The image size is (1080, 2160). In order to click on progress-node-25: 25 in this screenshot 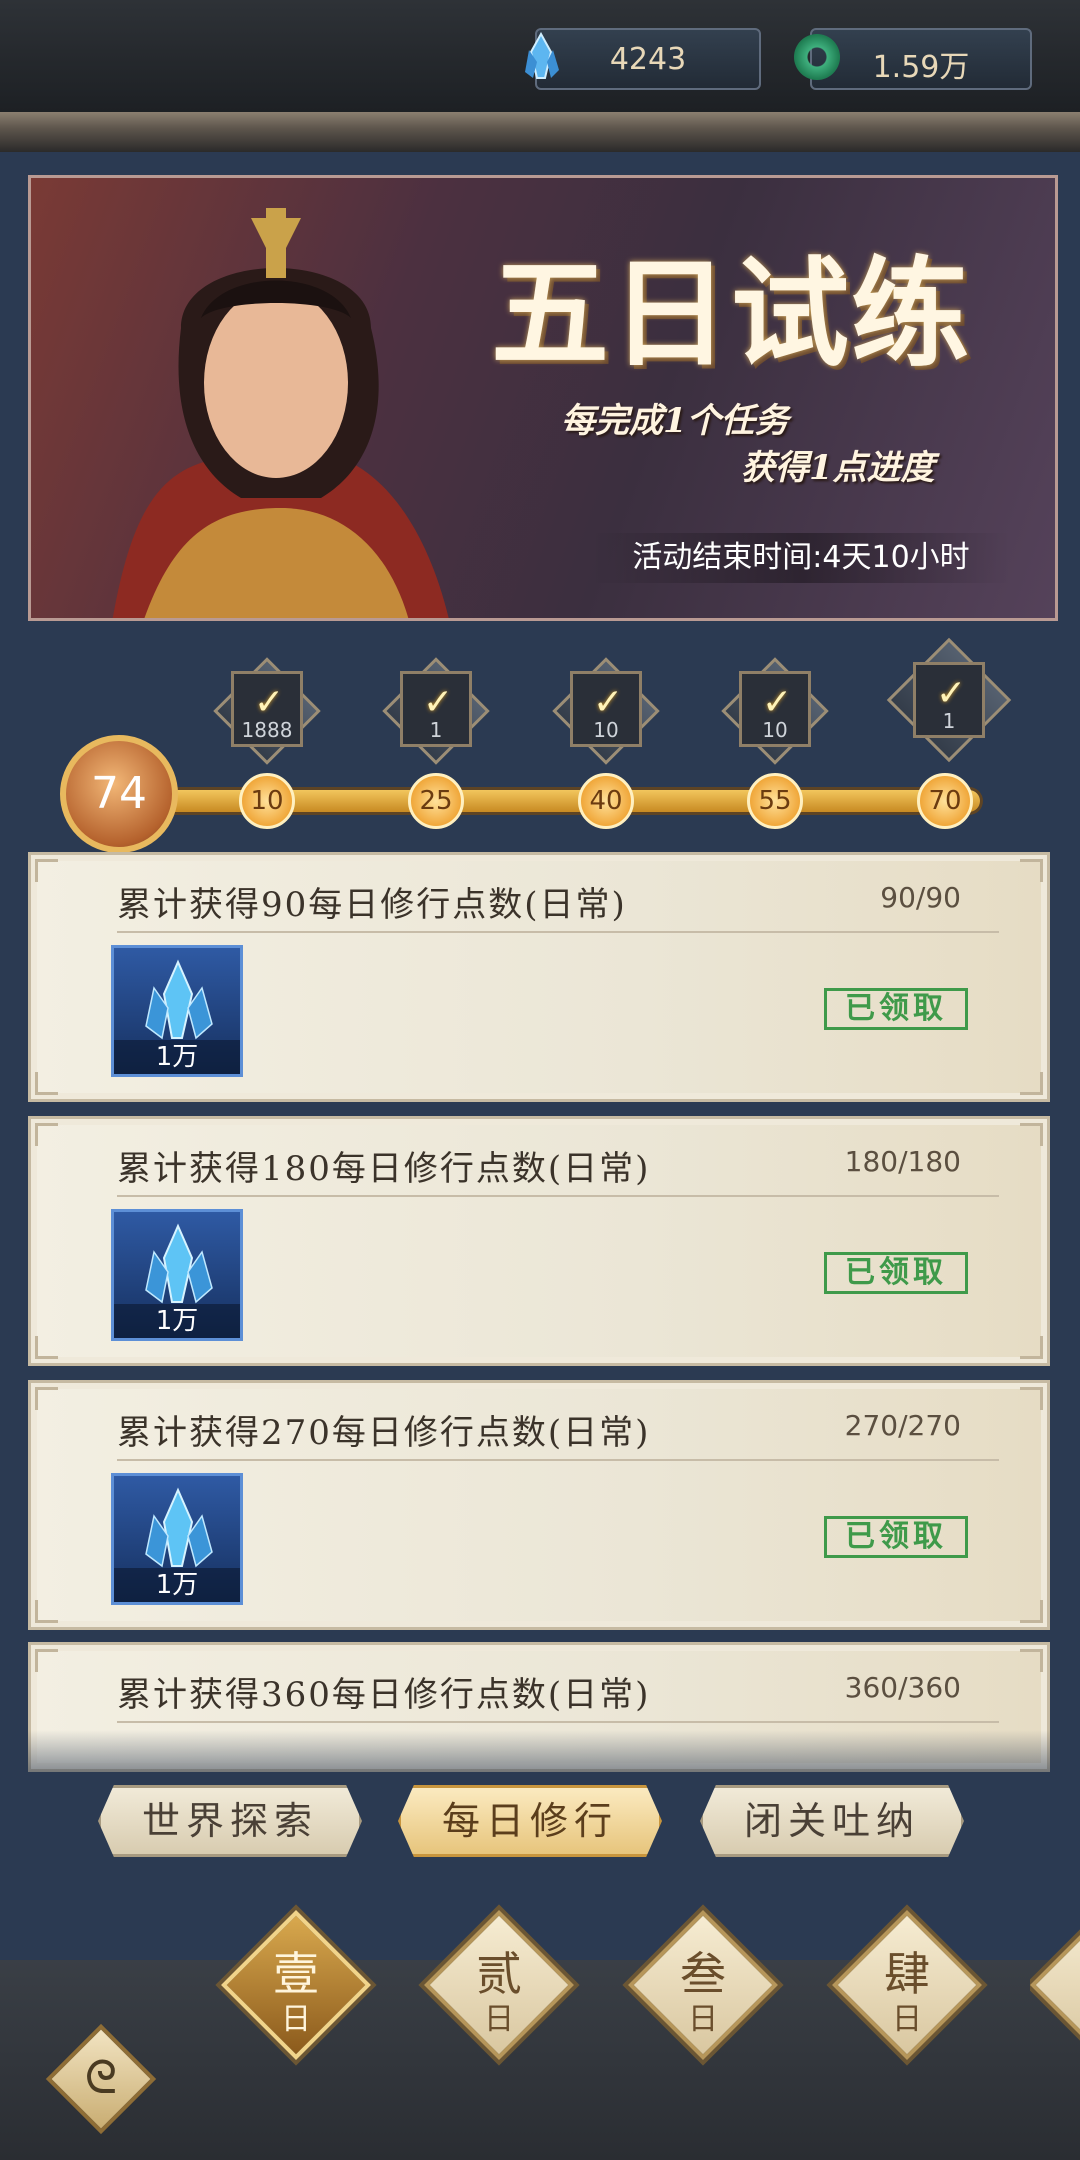, I will do `click(436, 801)`.